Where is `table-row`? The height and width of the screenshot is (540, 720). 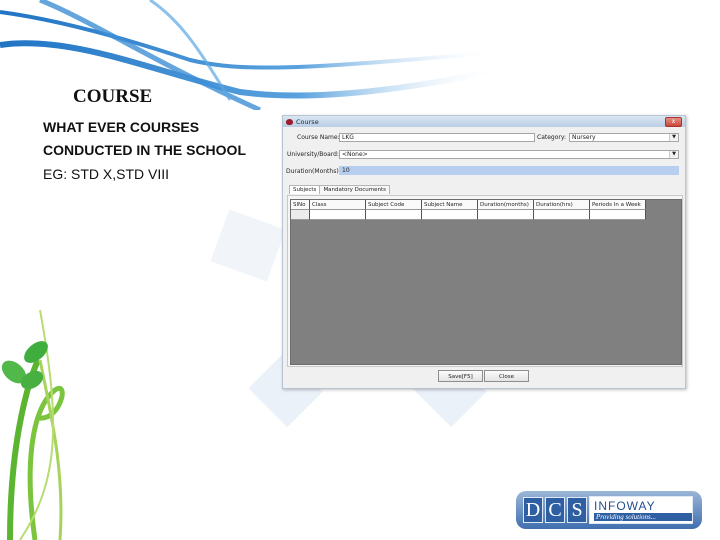 table-row is located at coordinates (468, 215).